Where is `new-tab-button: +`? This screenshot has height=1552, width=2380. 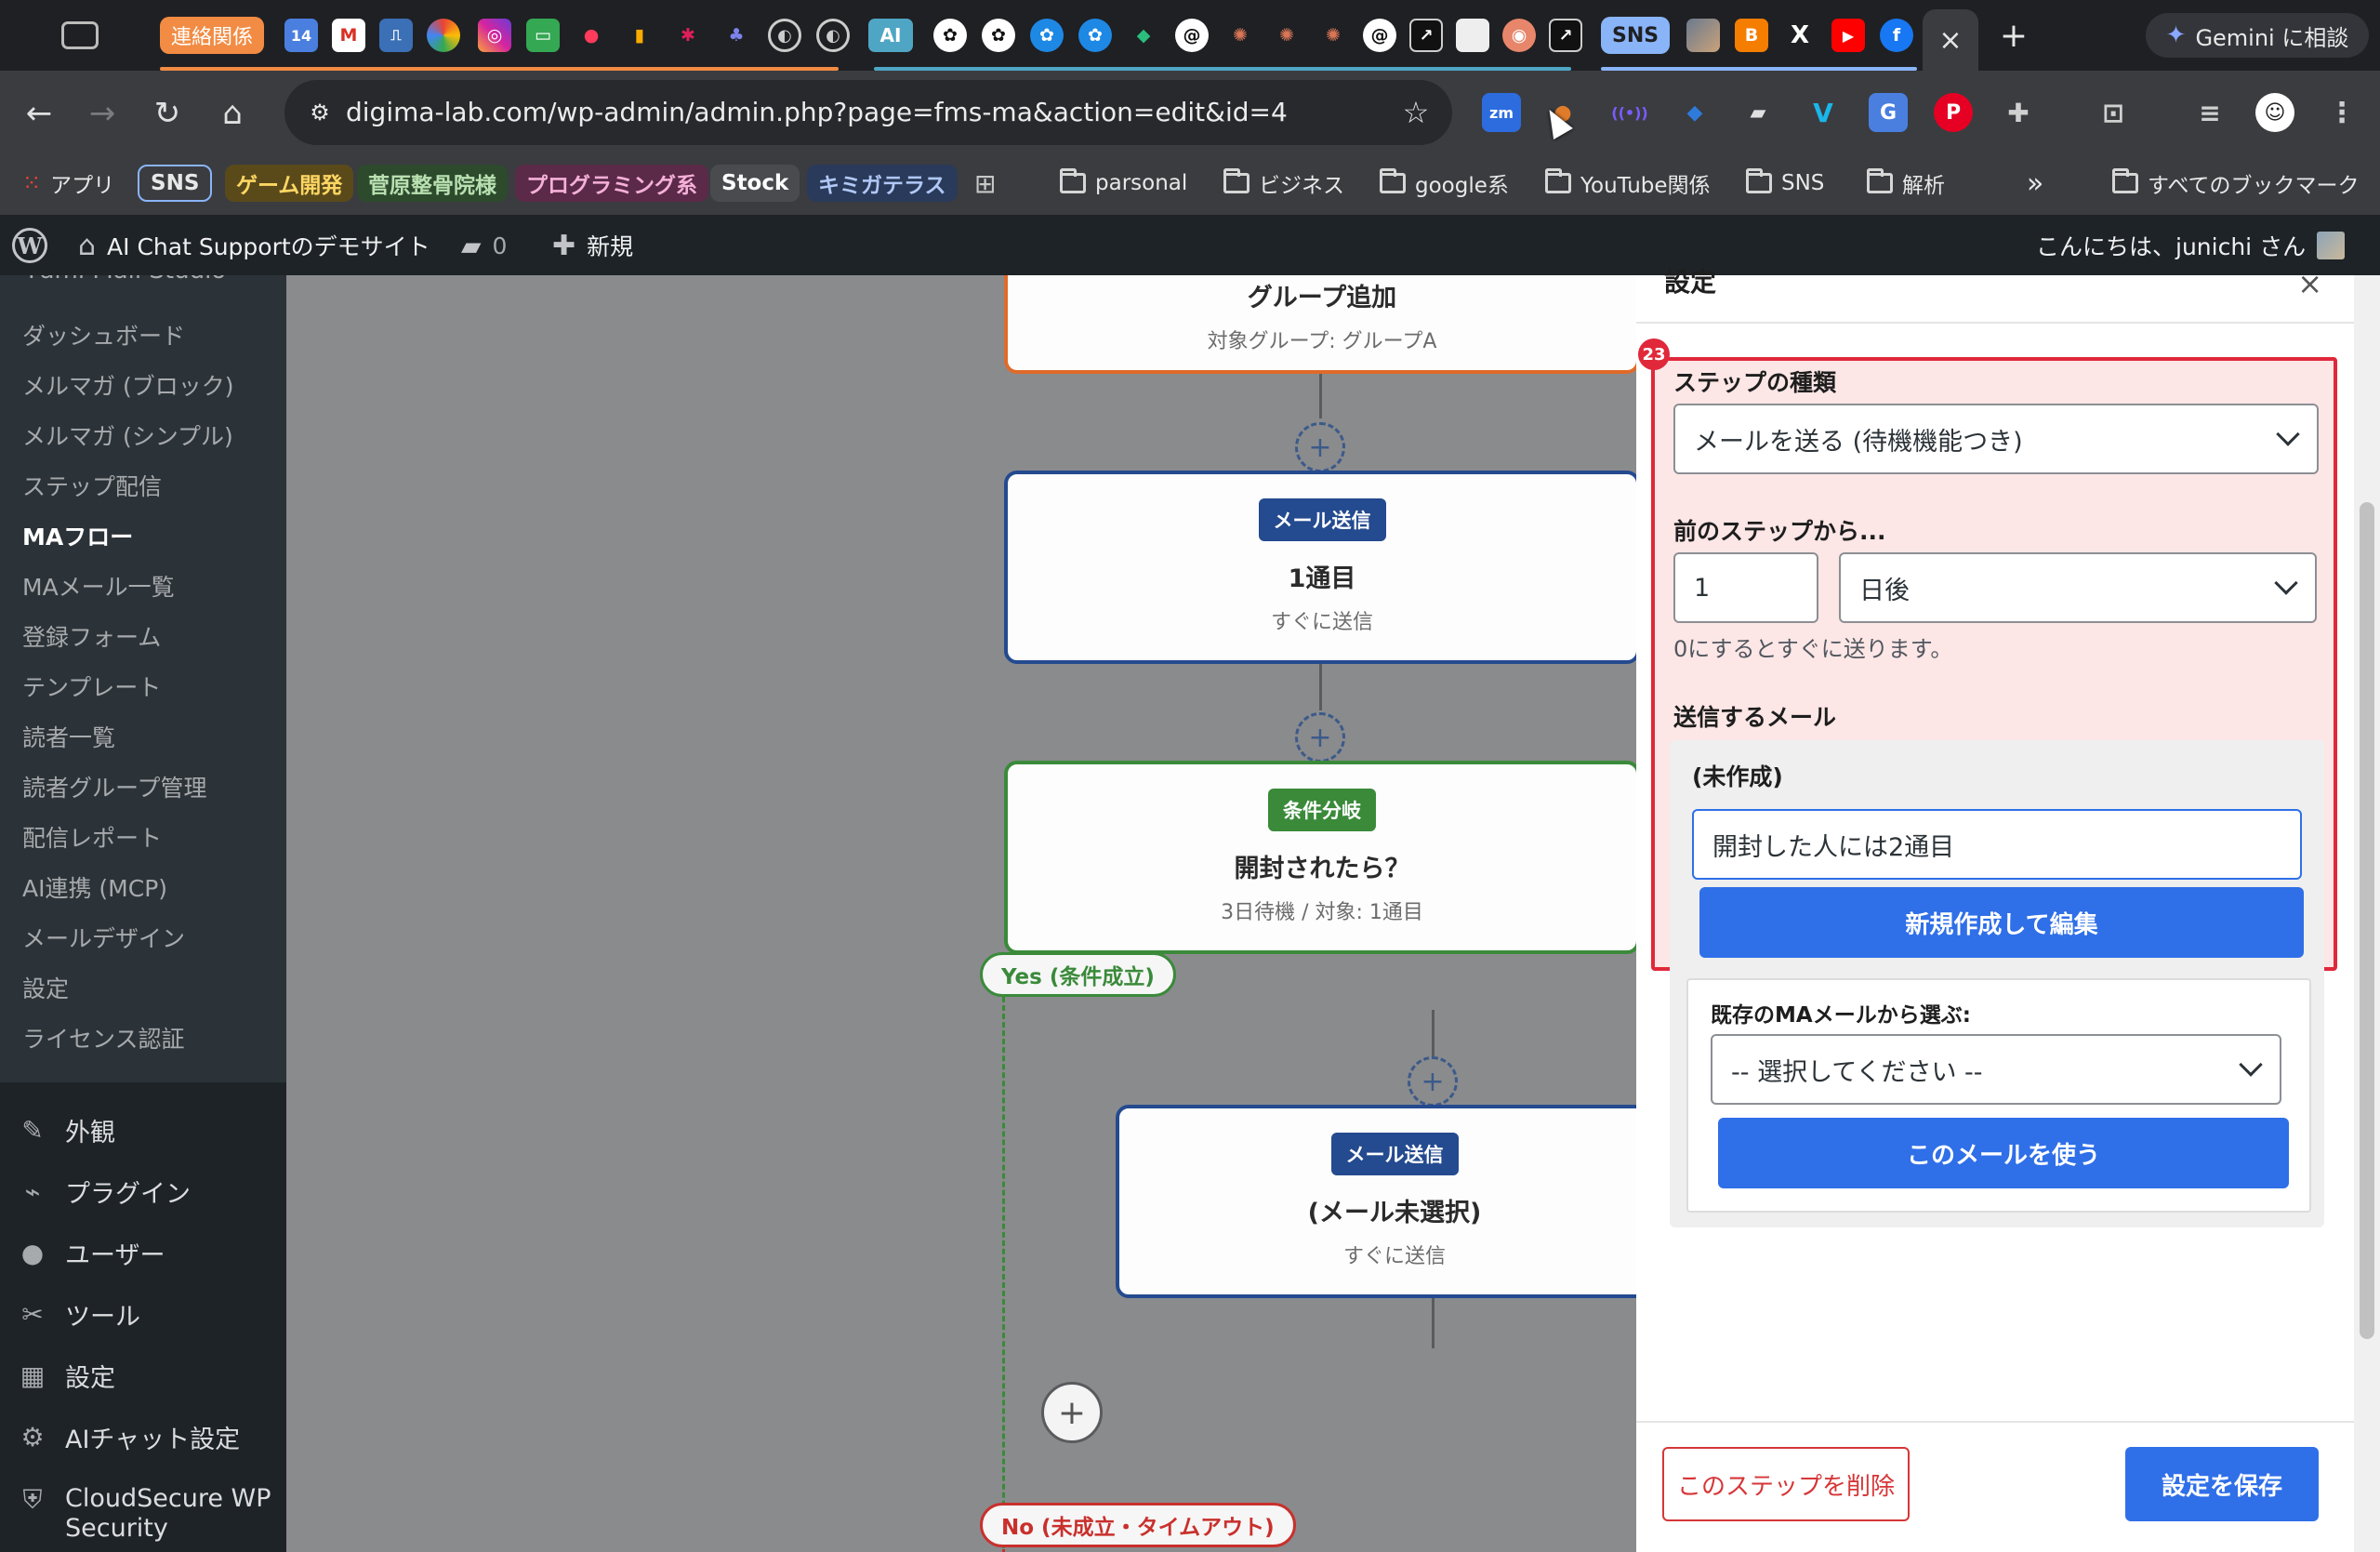 new-tab-button: + is located at coordinates (2013, 36).